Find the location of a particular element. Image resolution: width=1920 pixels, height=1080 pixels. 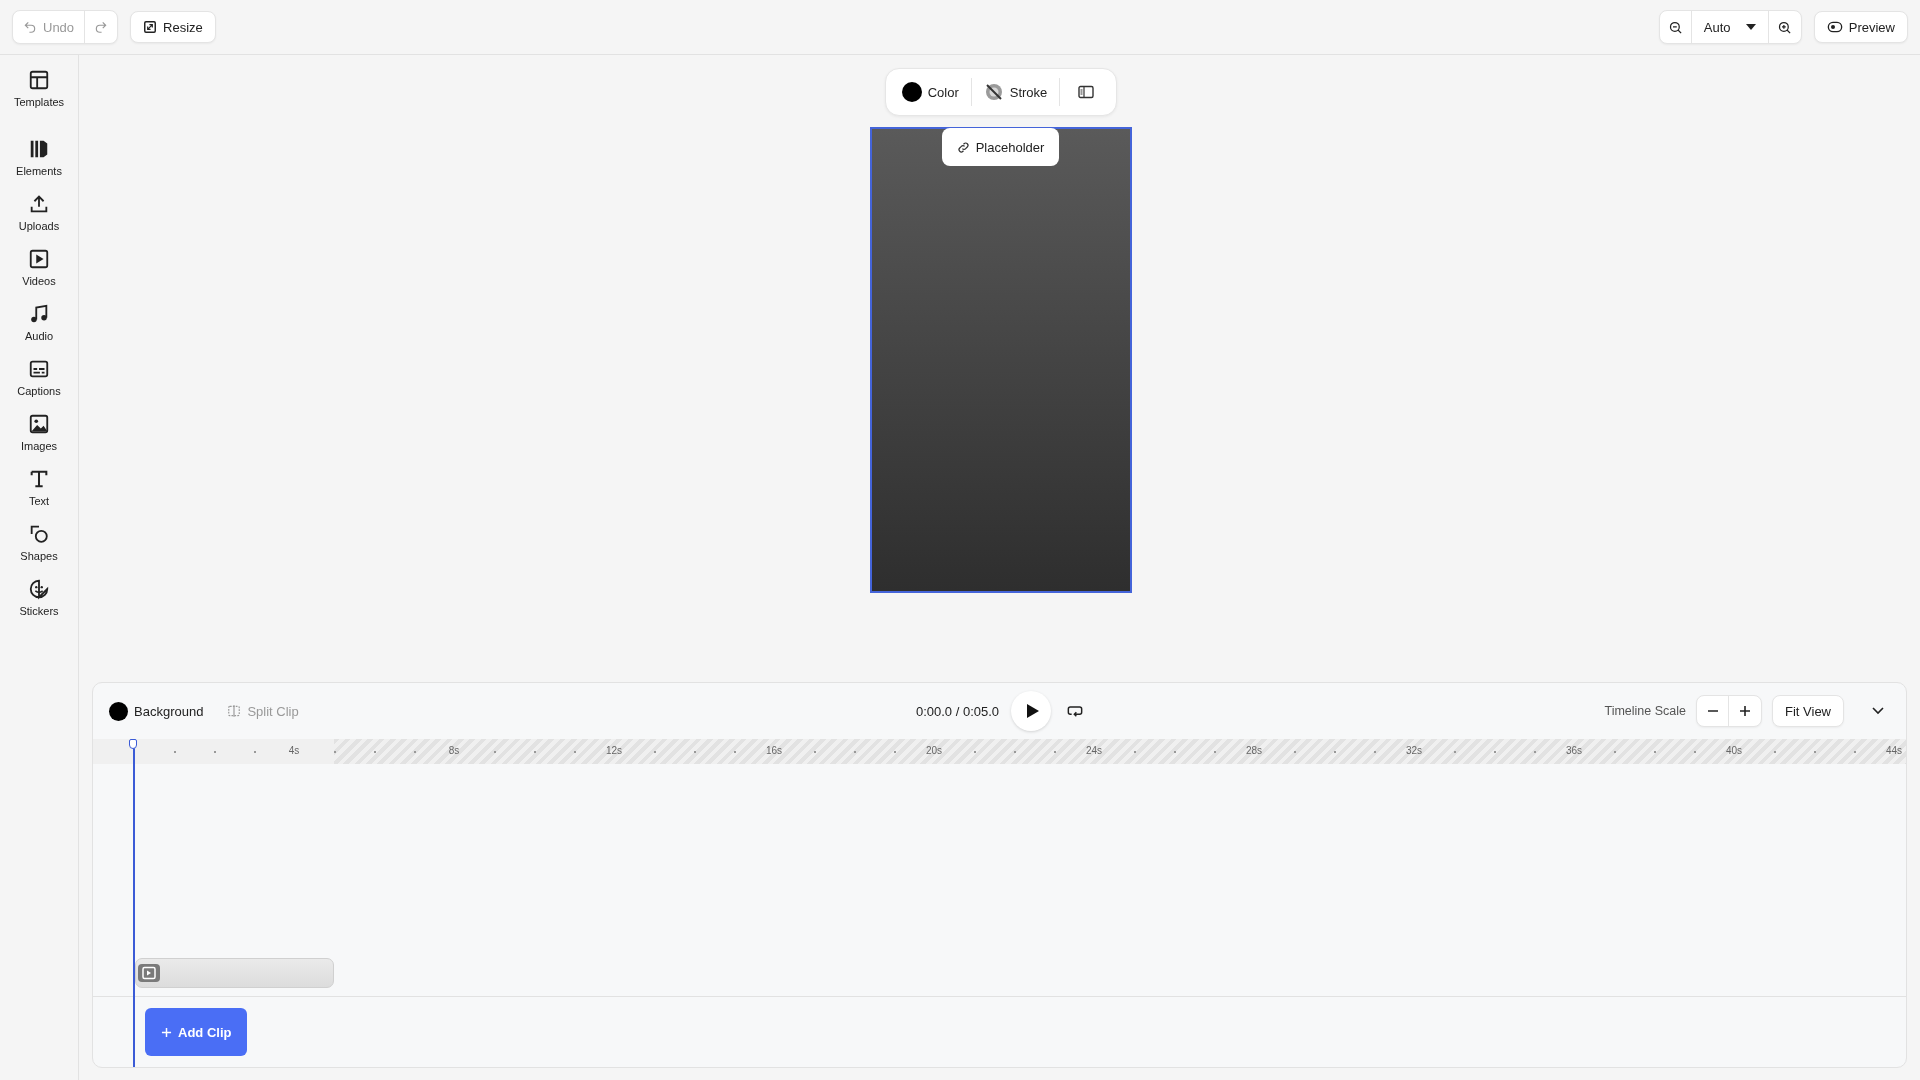

panel-icon is located at coordinates (1086, 92).